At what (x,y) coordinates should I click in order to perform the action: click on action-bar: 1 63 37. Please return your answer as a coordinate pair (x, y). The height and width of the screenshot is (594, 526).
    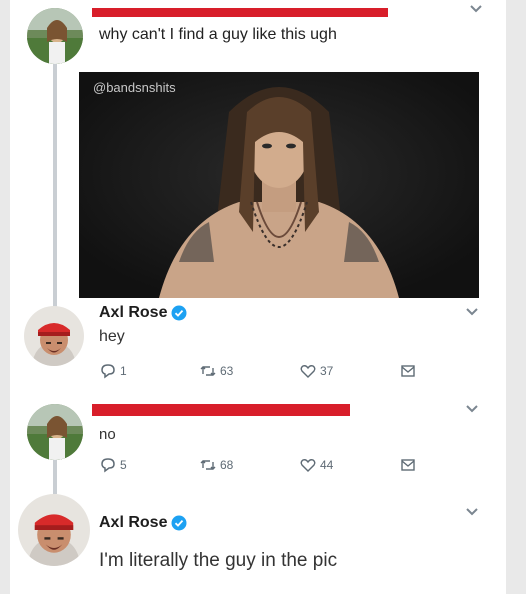
    Looking at the image, I should click on (264, 372).